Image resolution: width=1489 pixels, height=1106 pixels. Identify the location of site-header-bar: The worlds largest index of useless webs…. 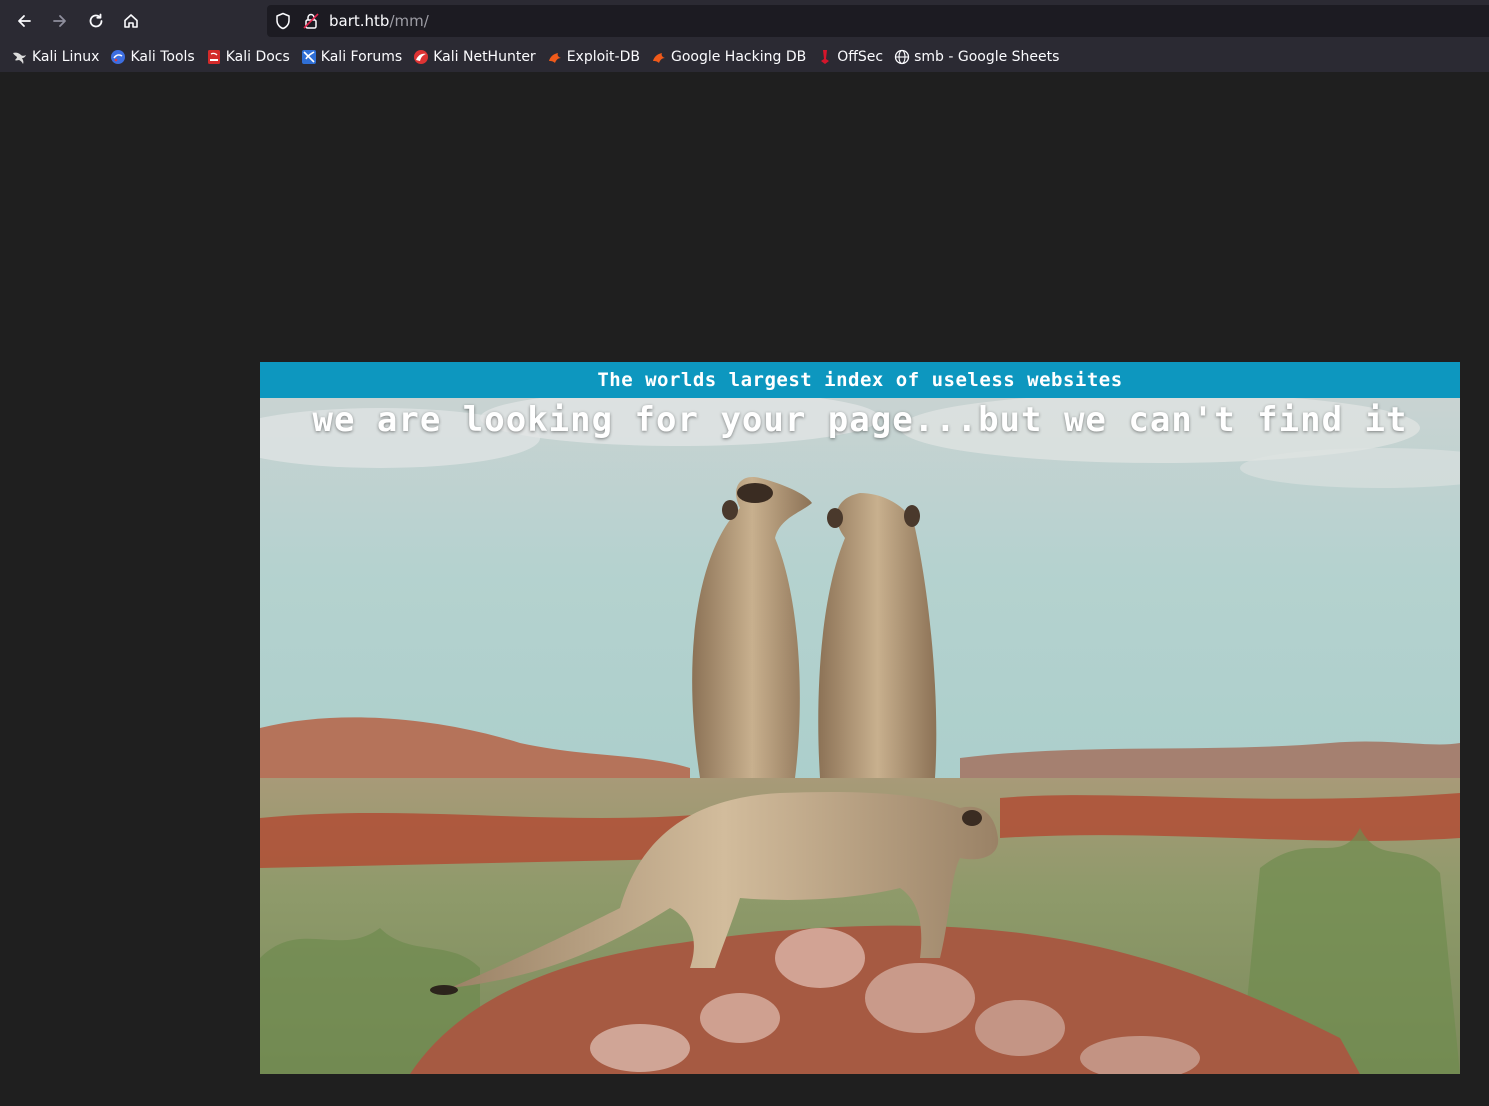
(860, 380).